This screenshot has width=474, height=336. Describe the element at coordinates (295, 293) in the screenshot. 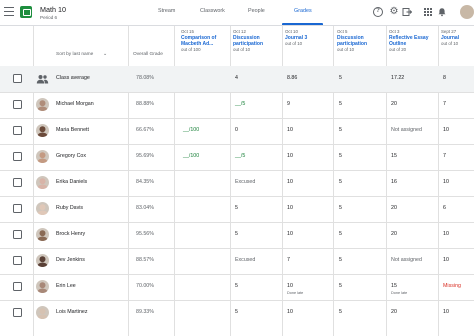

I see `grade-note: Done late` at that location.